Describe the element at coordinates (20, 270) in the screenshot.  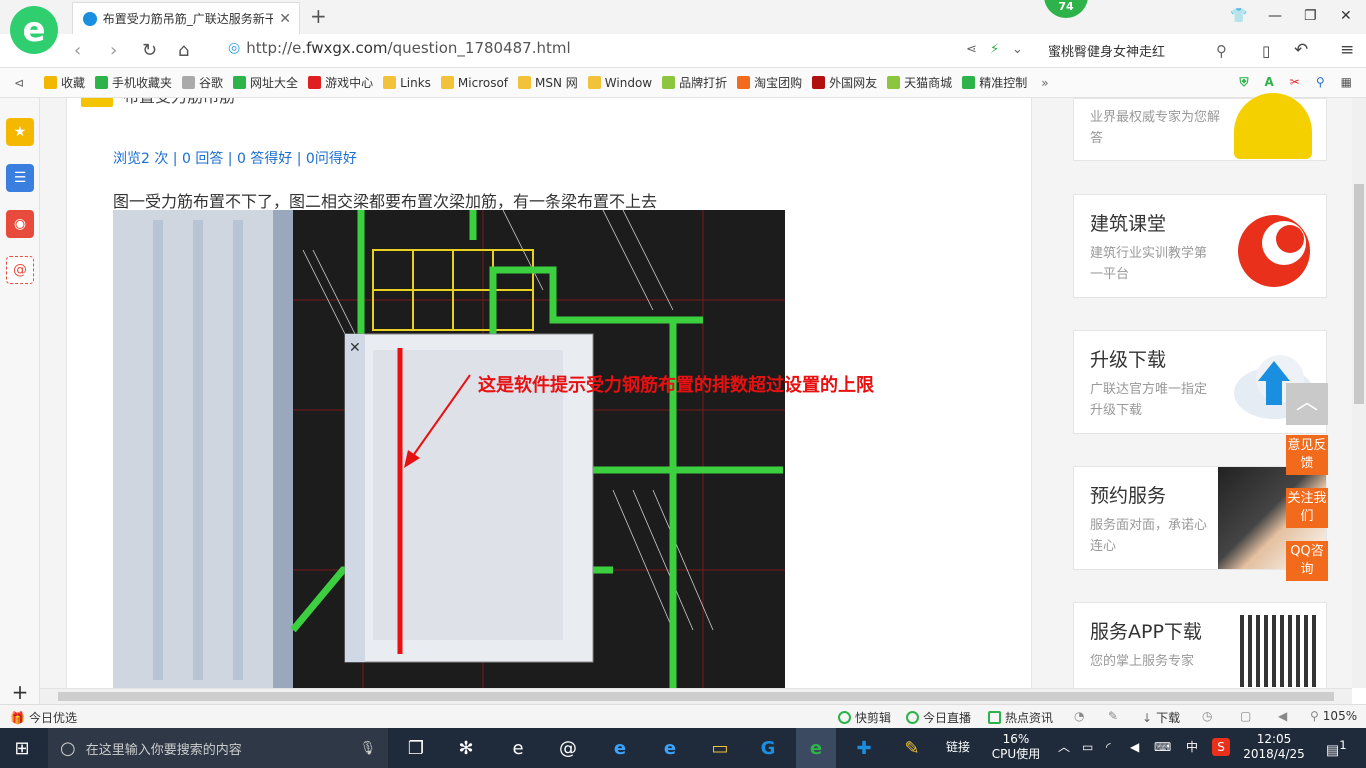
I see `email-icon: @` at that location.